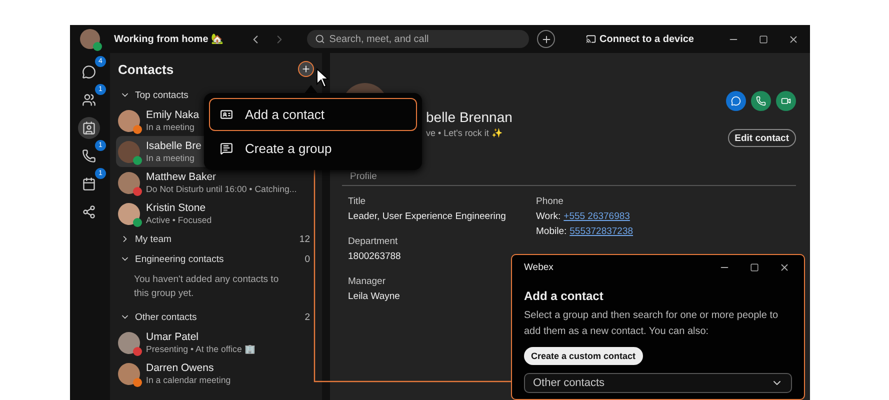  Describe the element at coordinates (174, 146) in the screenshot. I see `contact-name: Isabelle Bre` at that location.